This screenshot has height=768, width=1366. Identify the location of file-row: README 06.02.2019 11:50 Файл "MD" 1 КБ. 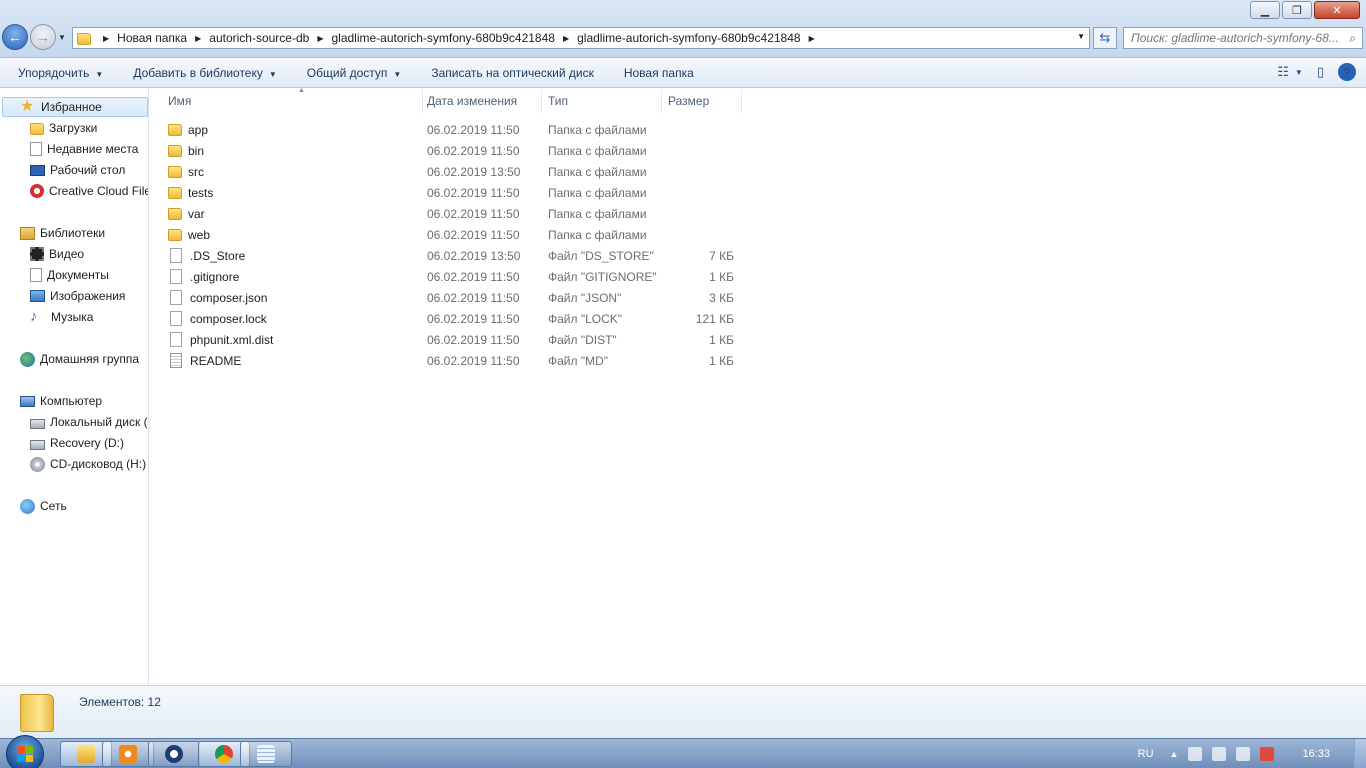
(468, 360).